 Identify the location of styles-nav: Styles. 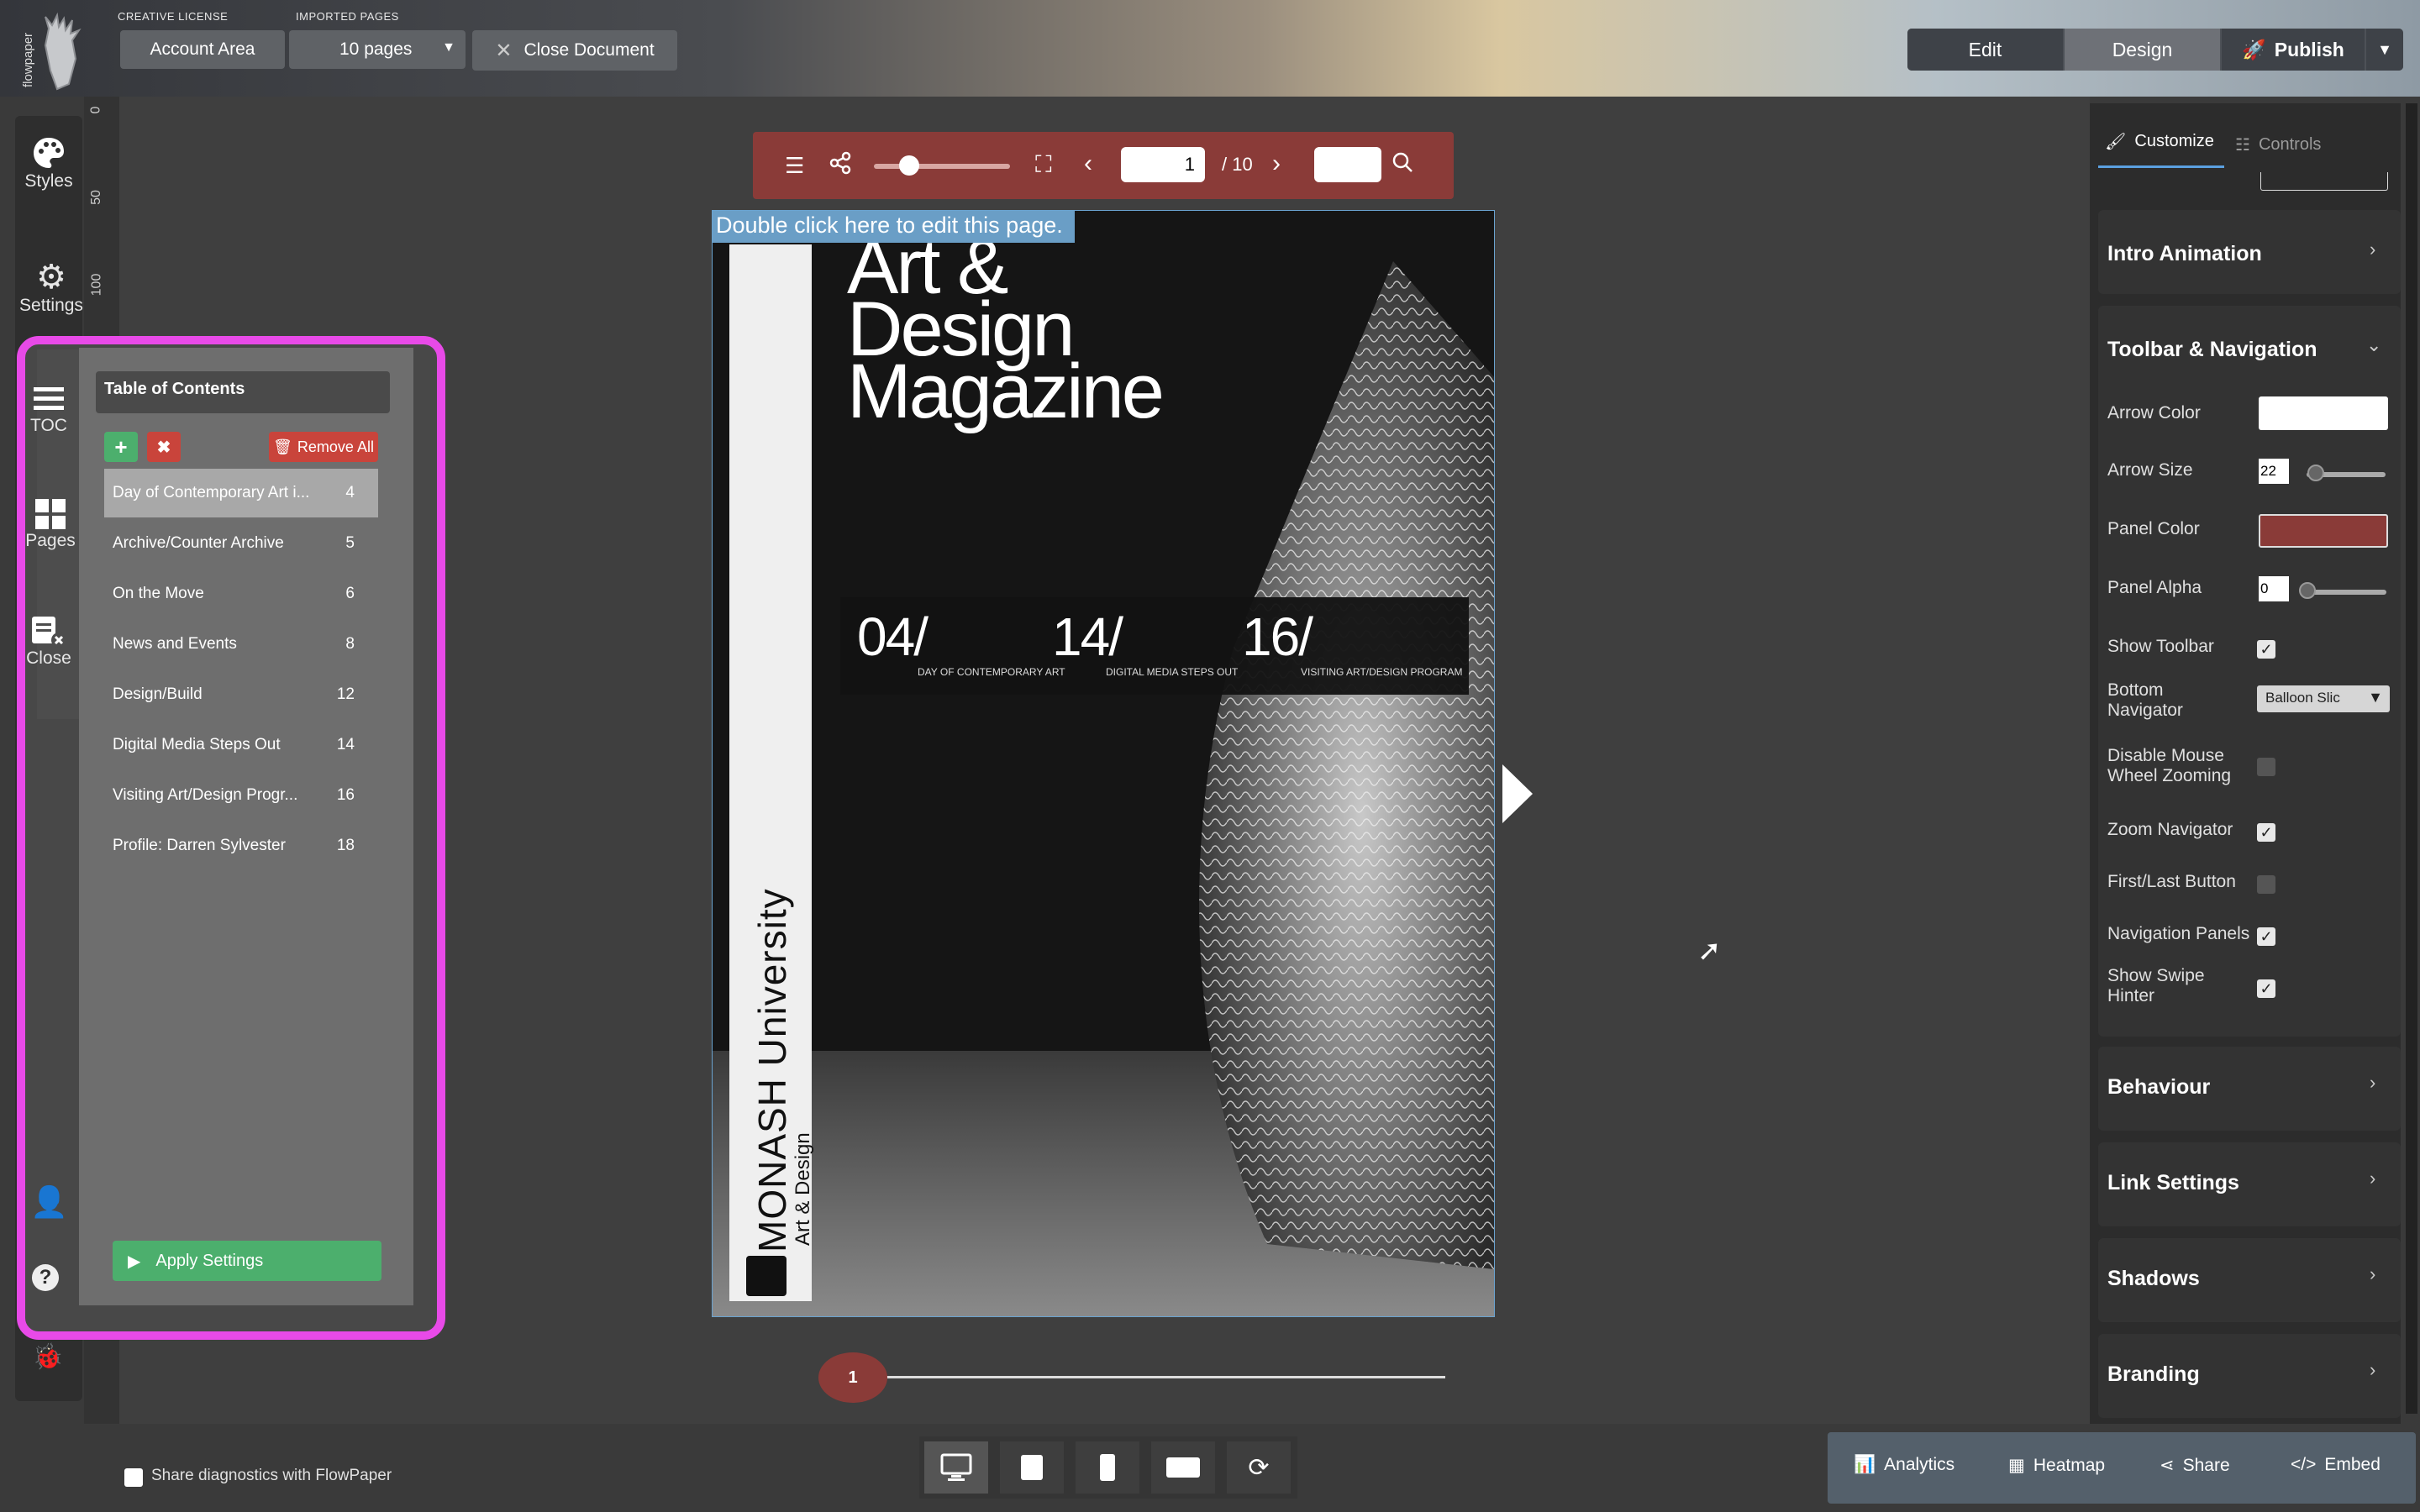
(49, 163).